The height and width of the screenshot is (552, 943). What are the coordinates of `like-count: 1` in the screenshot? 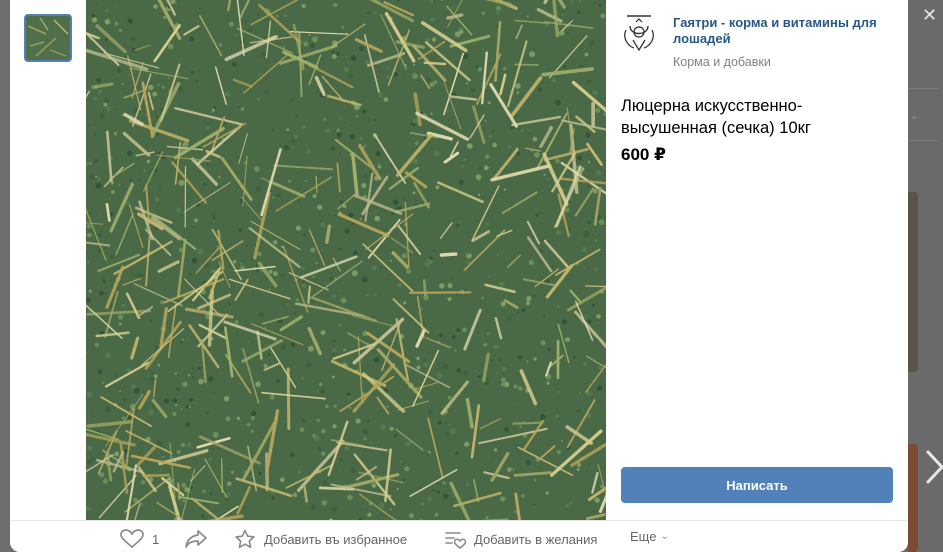 It's located at (156, 539).